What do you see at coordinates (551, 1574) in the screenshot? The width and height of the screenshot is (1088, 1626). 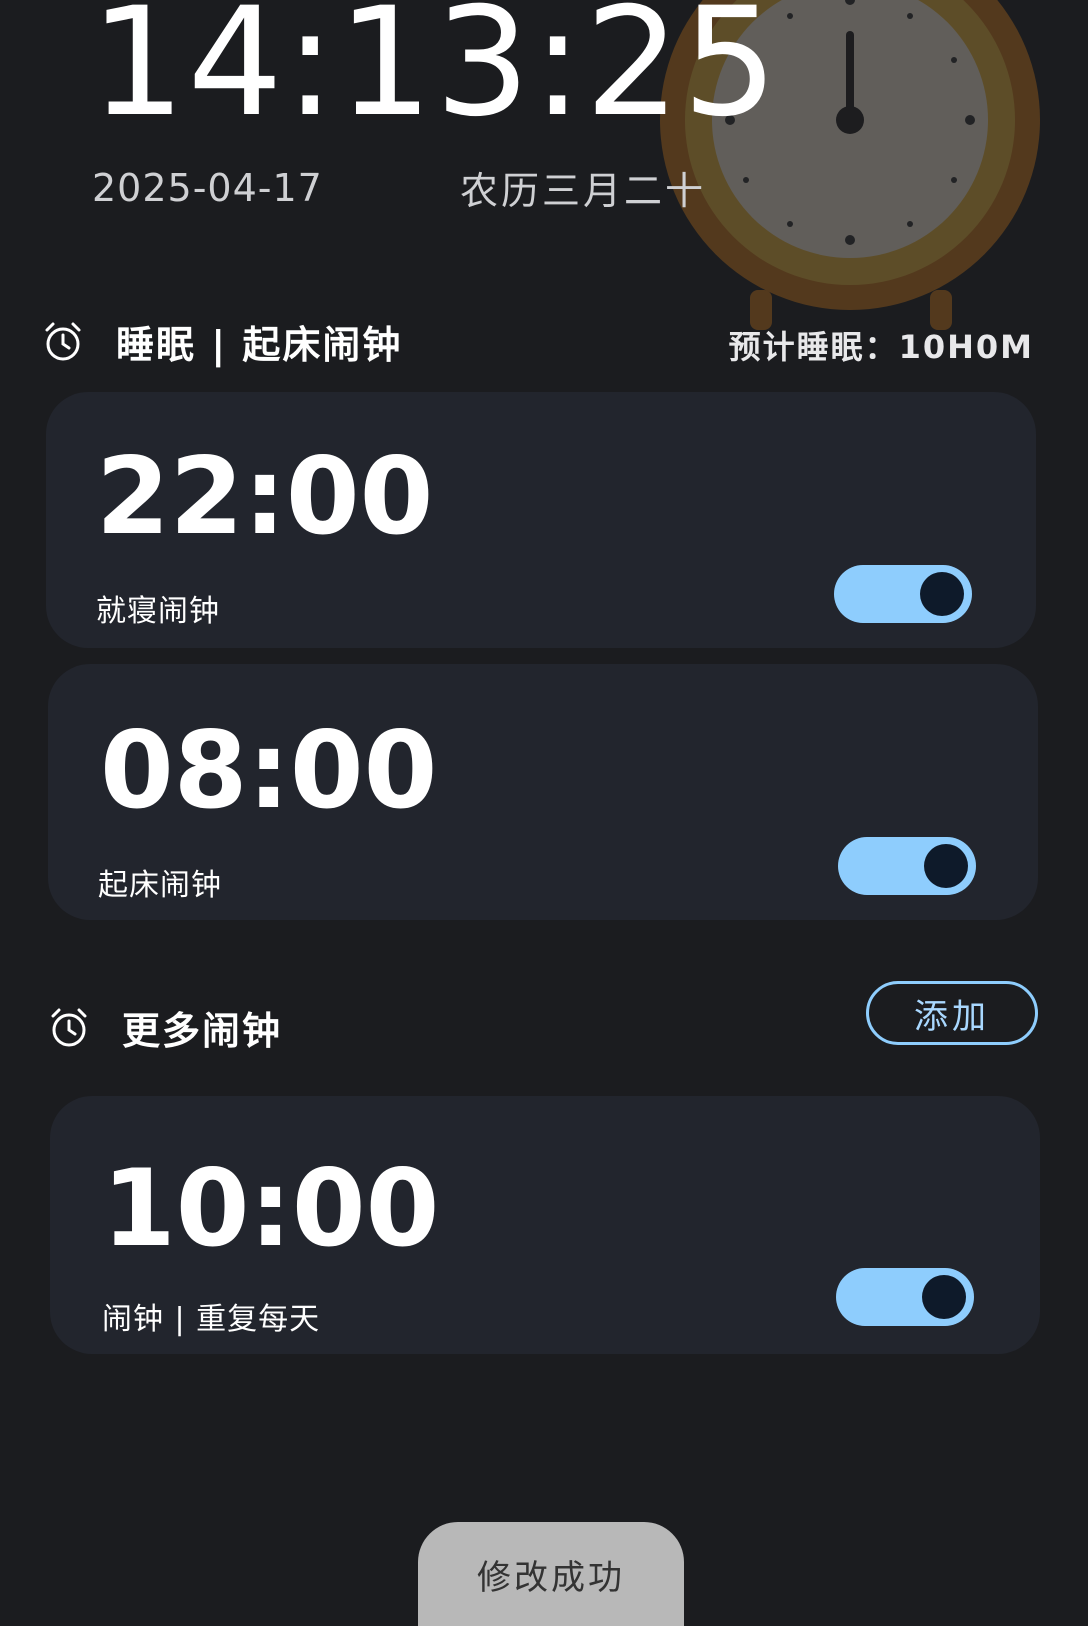 I see `toast-message: 修改成功` at bounding box center [551, 1574].